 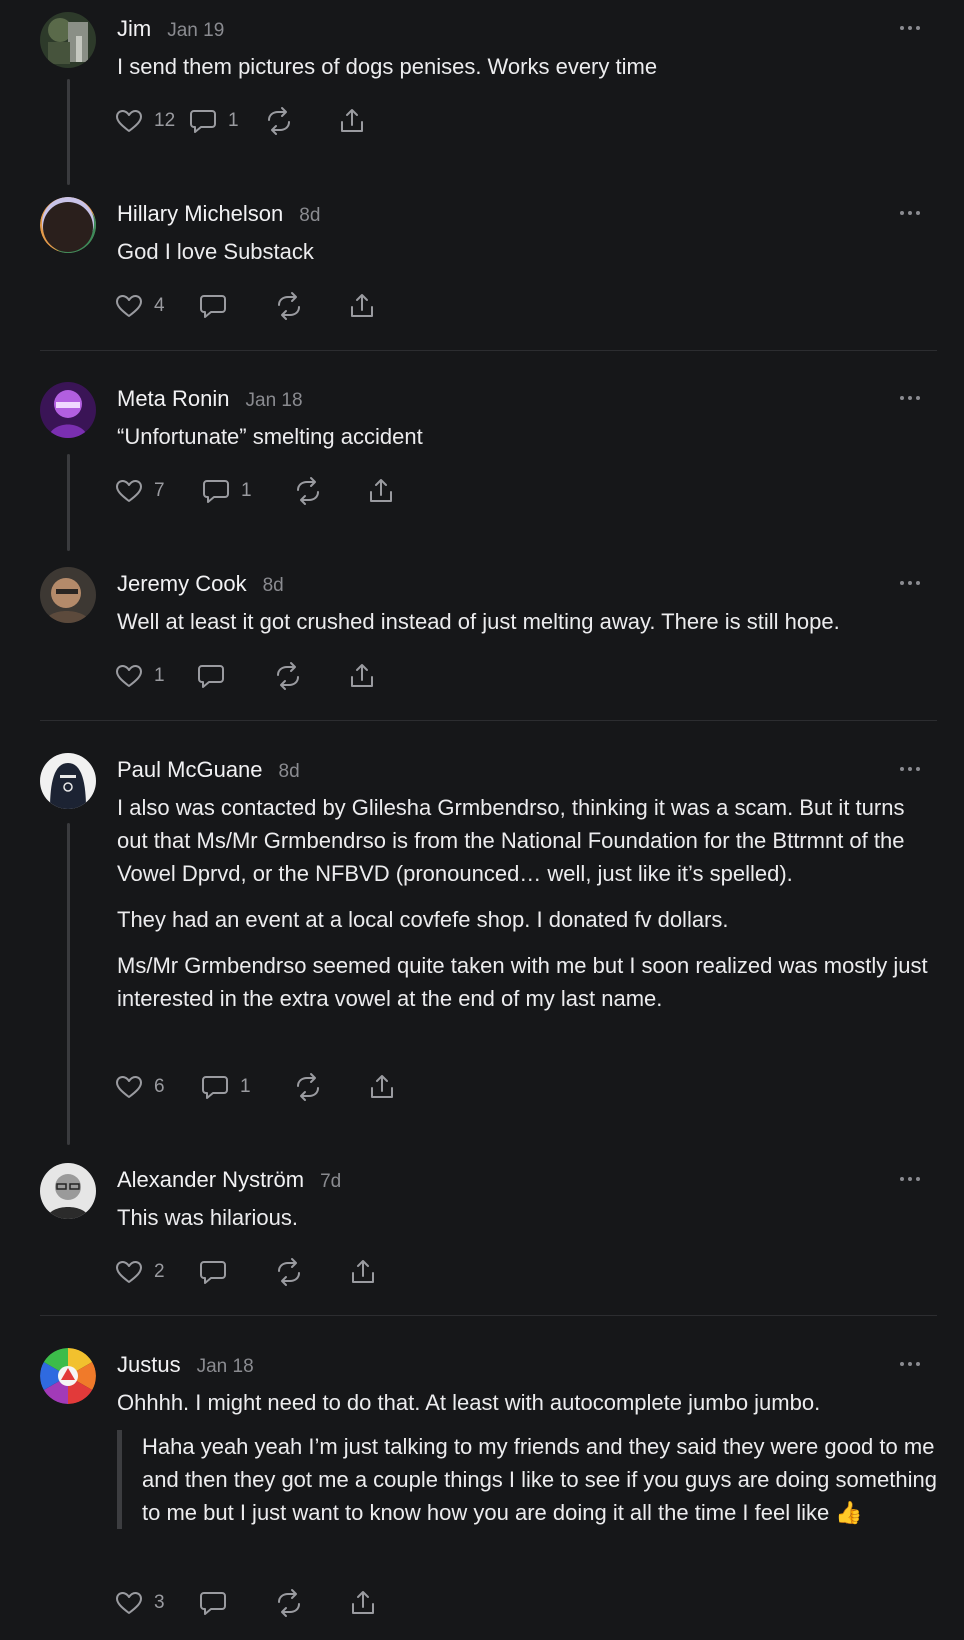 I want to click on like-button: 12, so click(x=151, y=121).